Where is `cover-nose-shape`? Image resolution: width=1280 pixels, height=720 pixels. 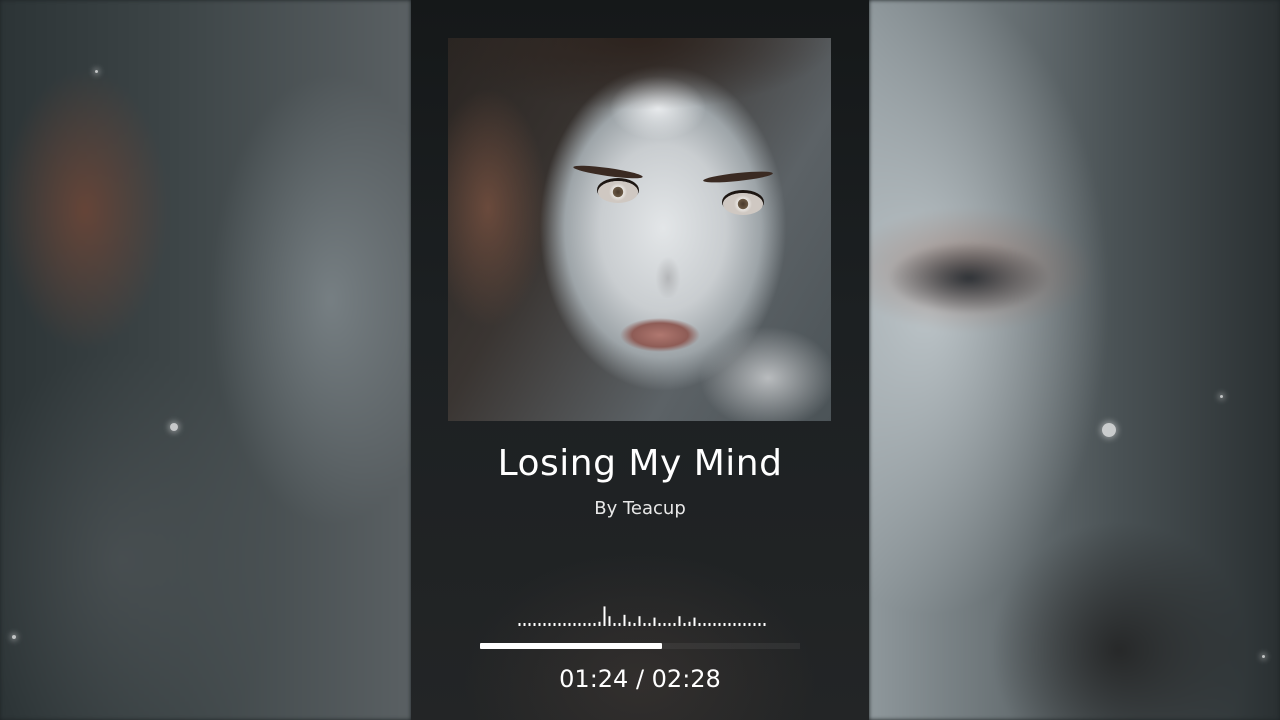
cover-nose-shape is located at coordinates (668, 273).